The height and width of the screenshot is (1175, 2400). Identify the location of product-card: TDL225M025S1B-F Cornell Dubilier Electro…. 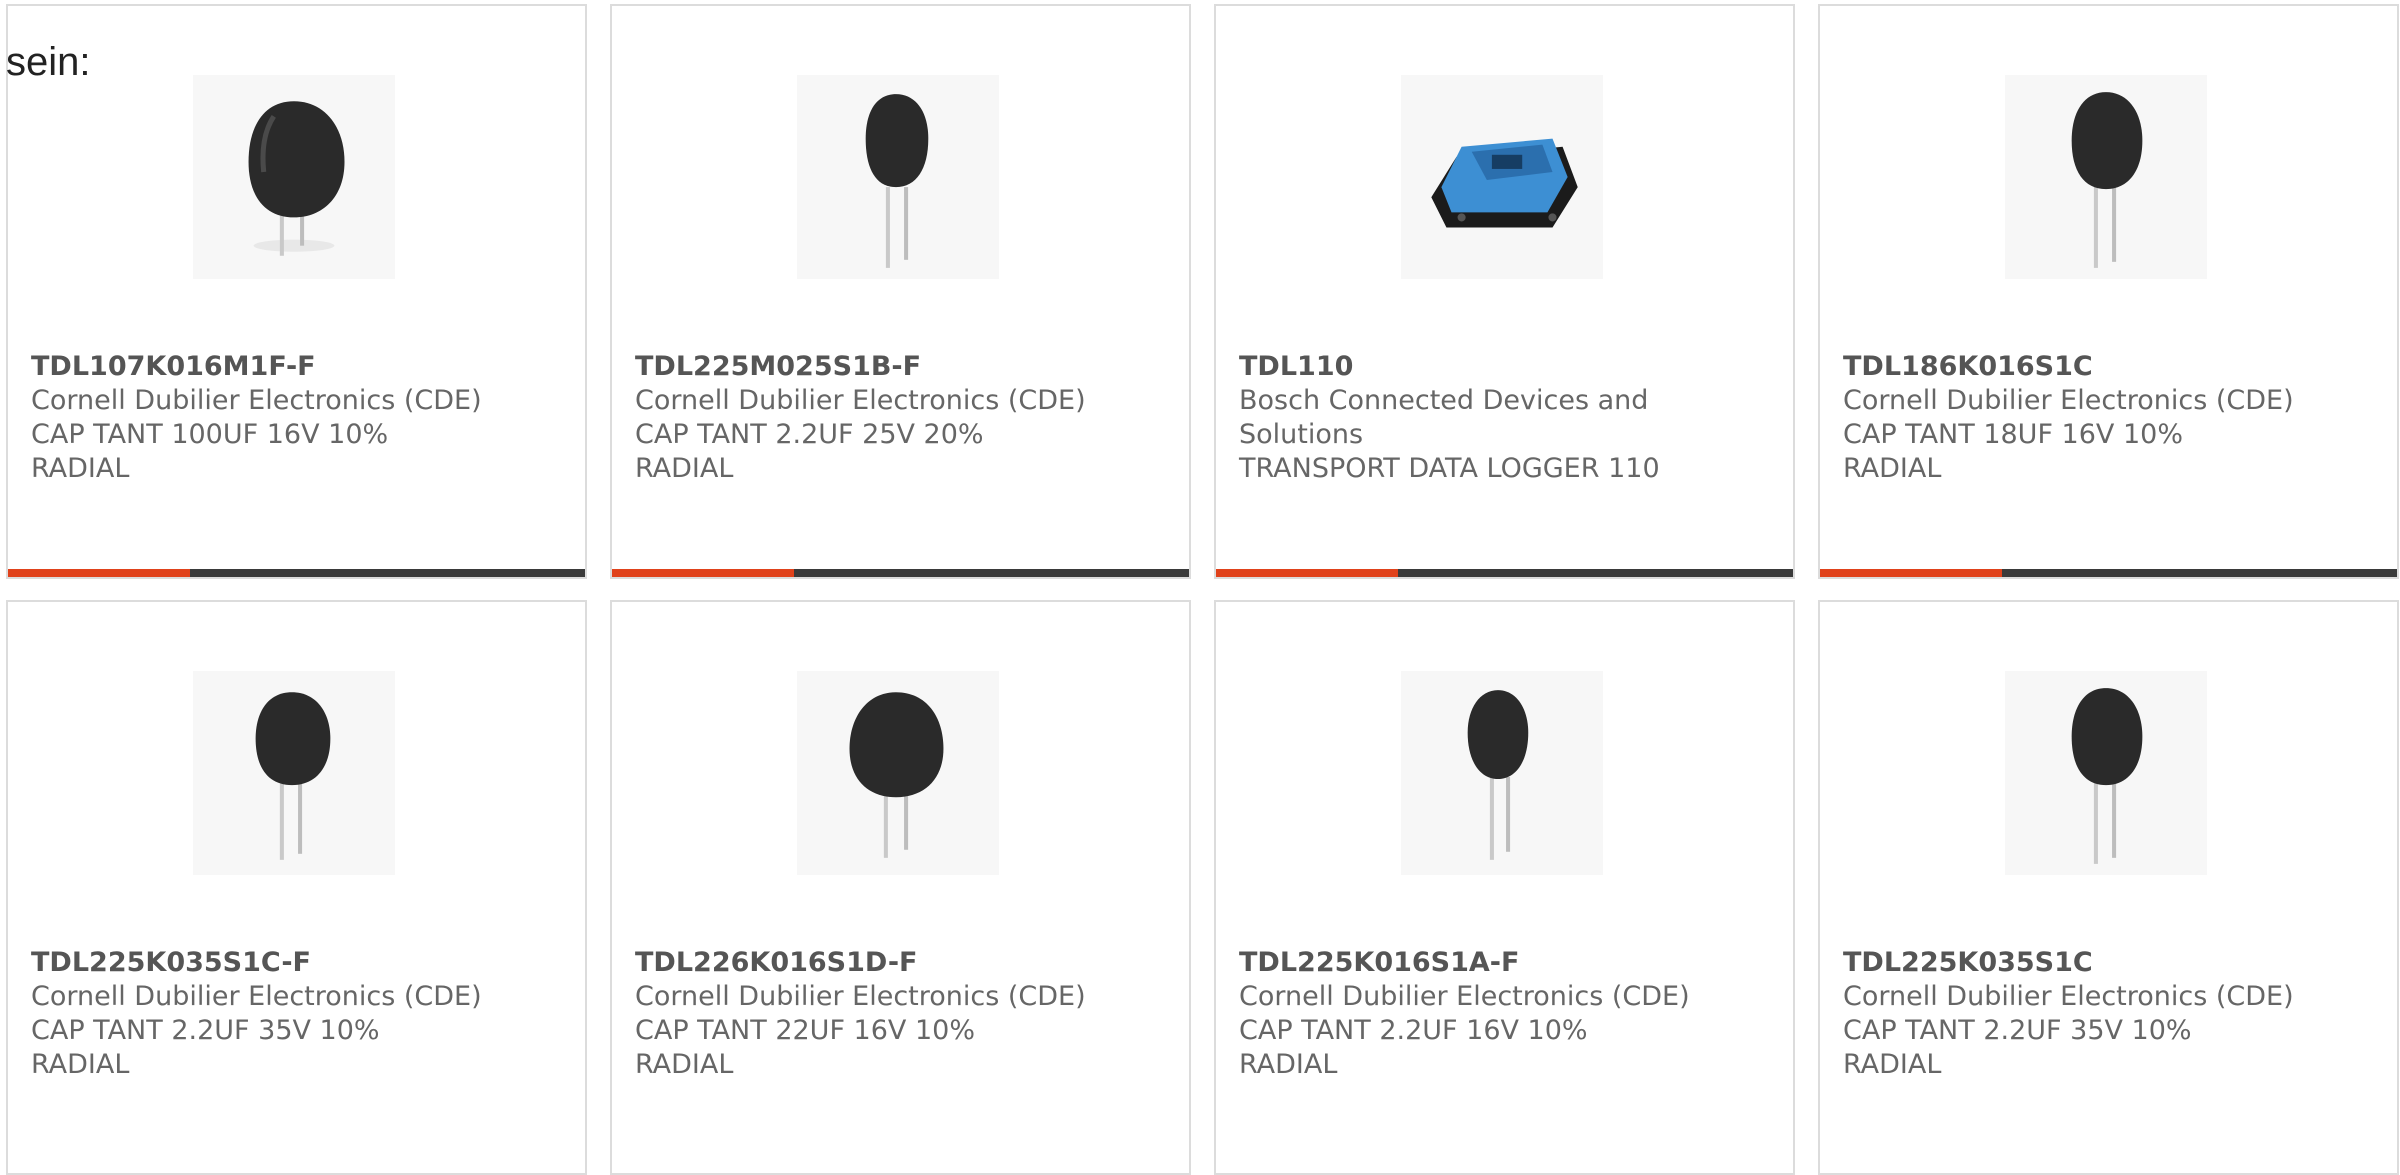
(900, 291).